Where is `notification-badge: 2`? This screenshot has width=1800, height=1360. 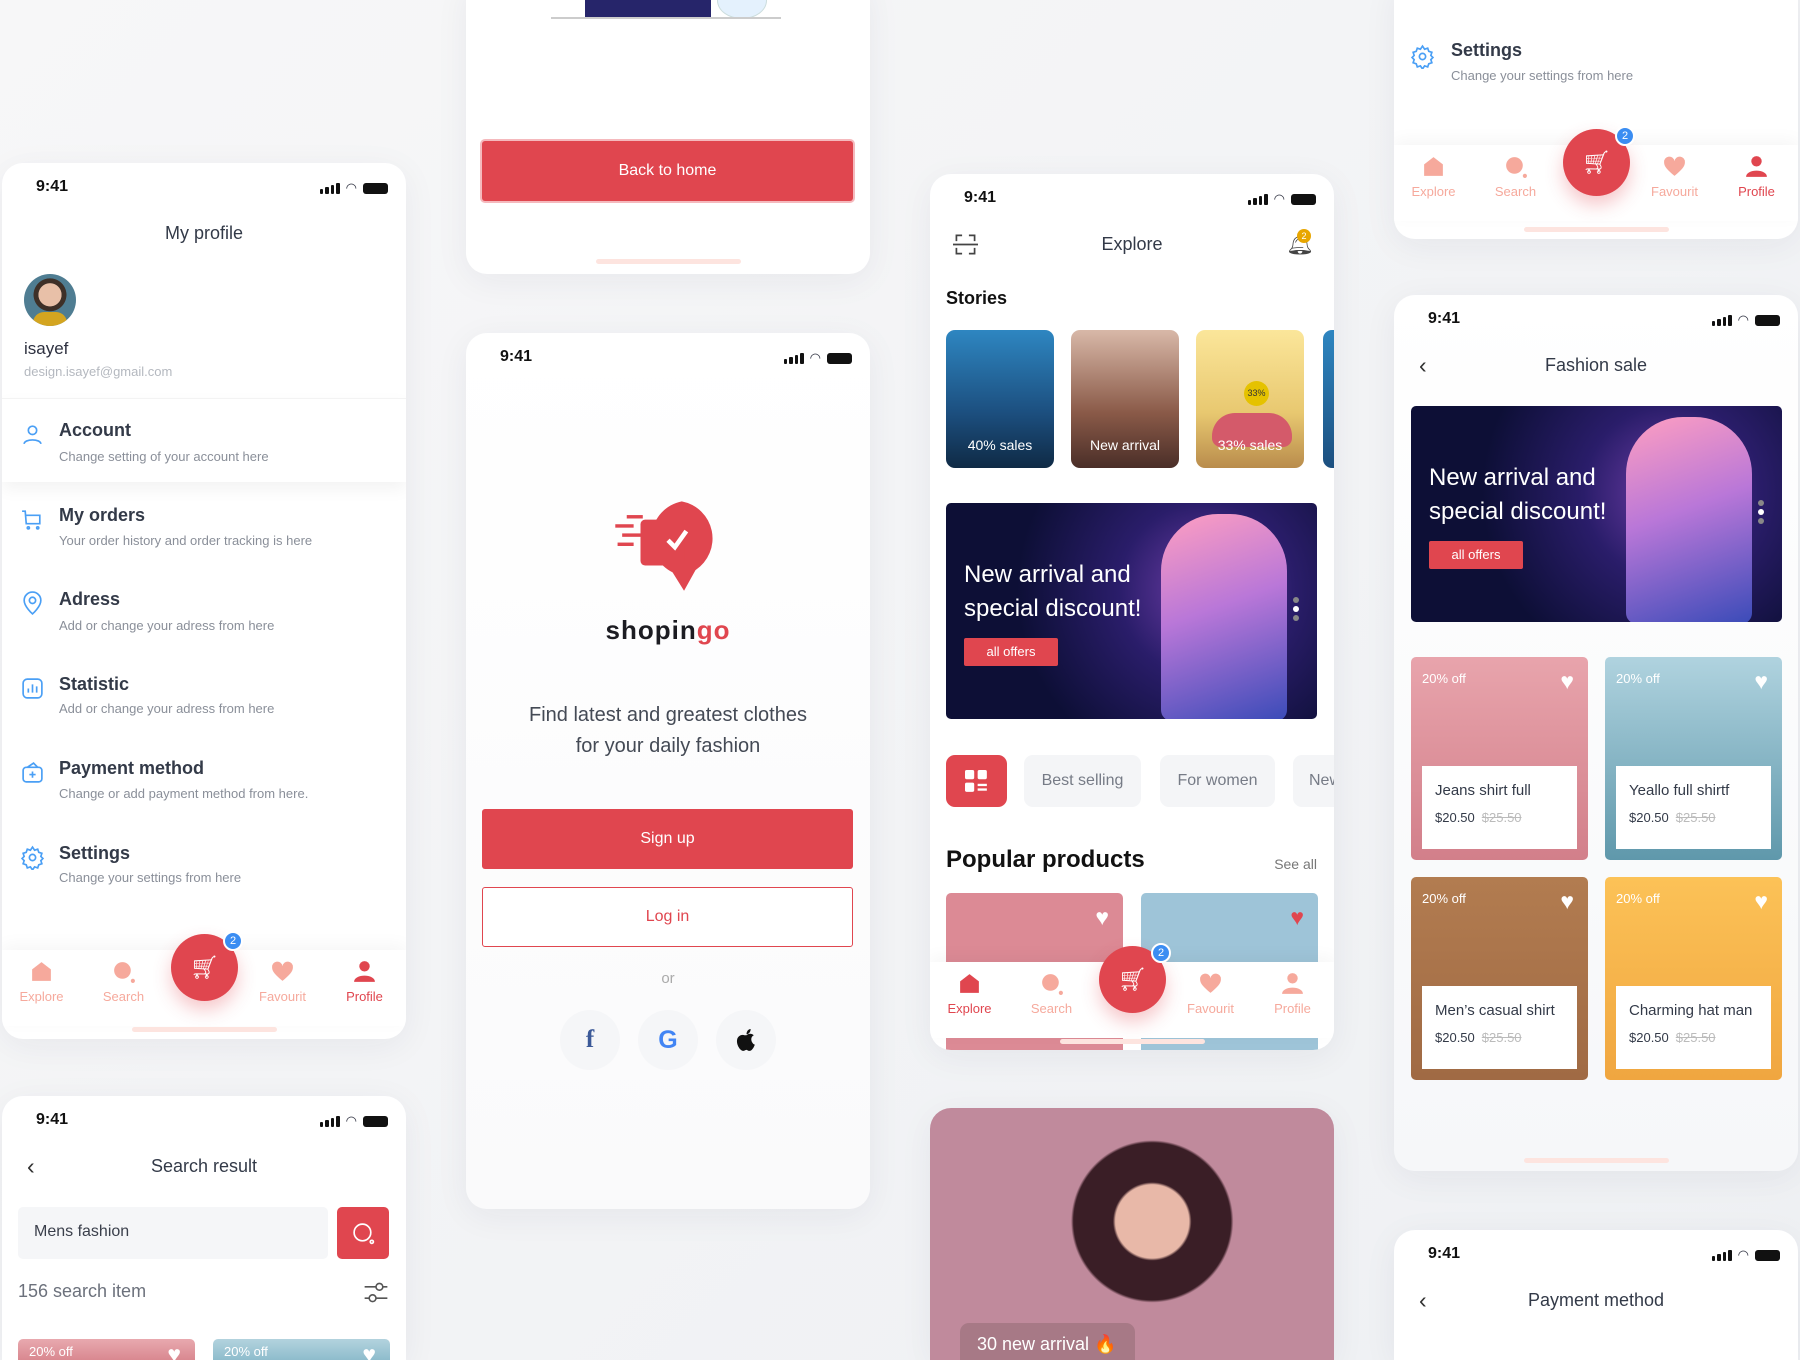
notification-badge: 2 is located at coordinates (1304, 236).